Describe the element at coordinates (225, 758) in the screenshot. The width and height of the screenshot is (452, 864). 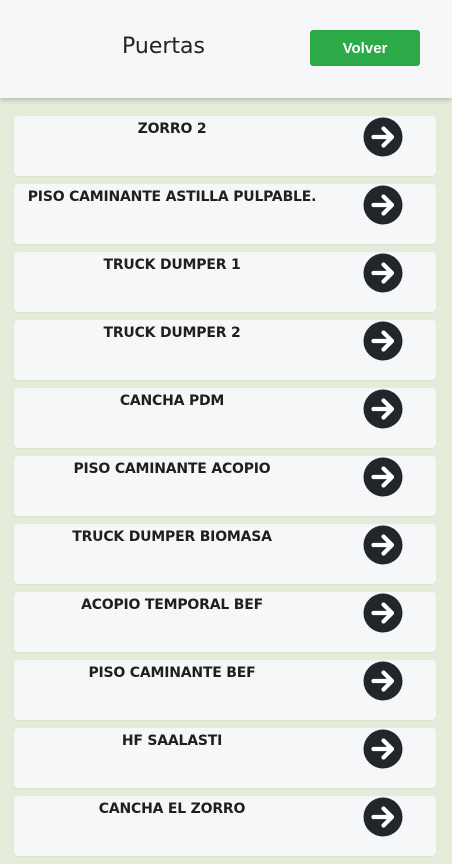
I see `door-list-item: HF SAALASTI` at that location.